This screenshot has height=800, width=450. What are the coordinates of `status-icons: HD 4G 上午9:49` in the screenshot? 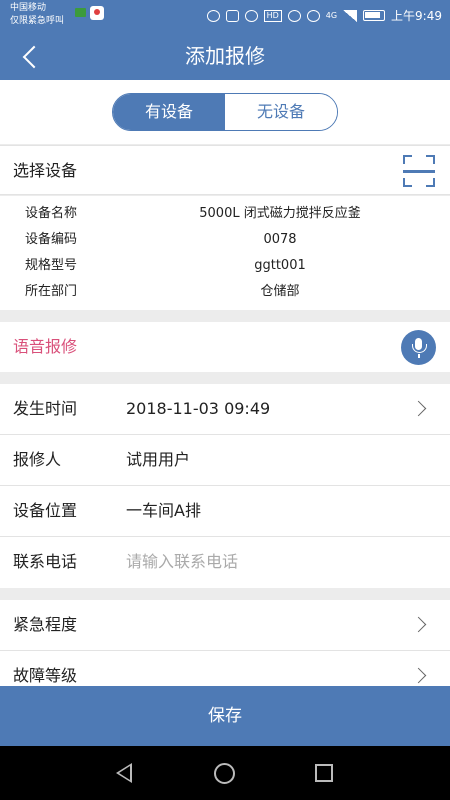 It's located at (324, 15).